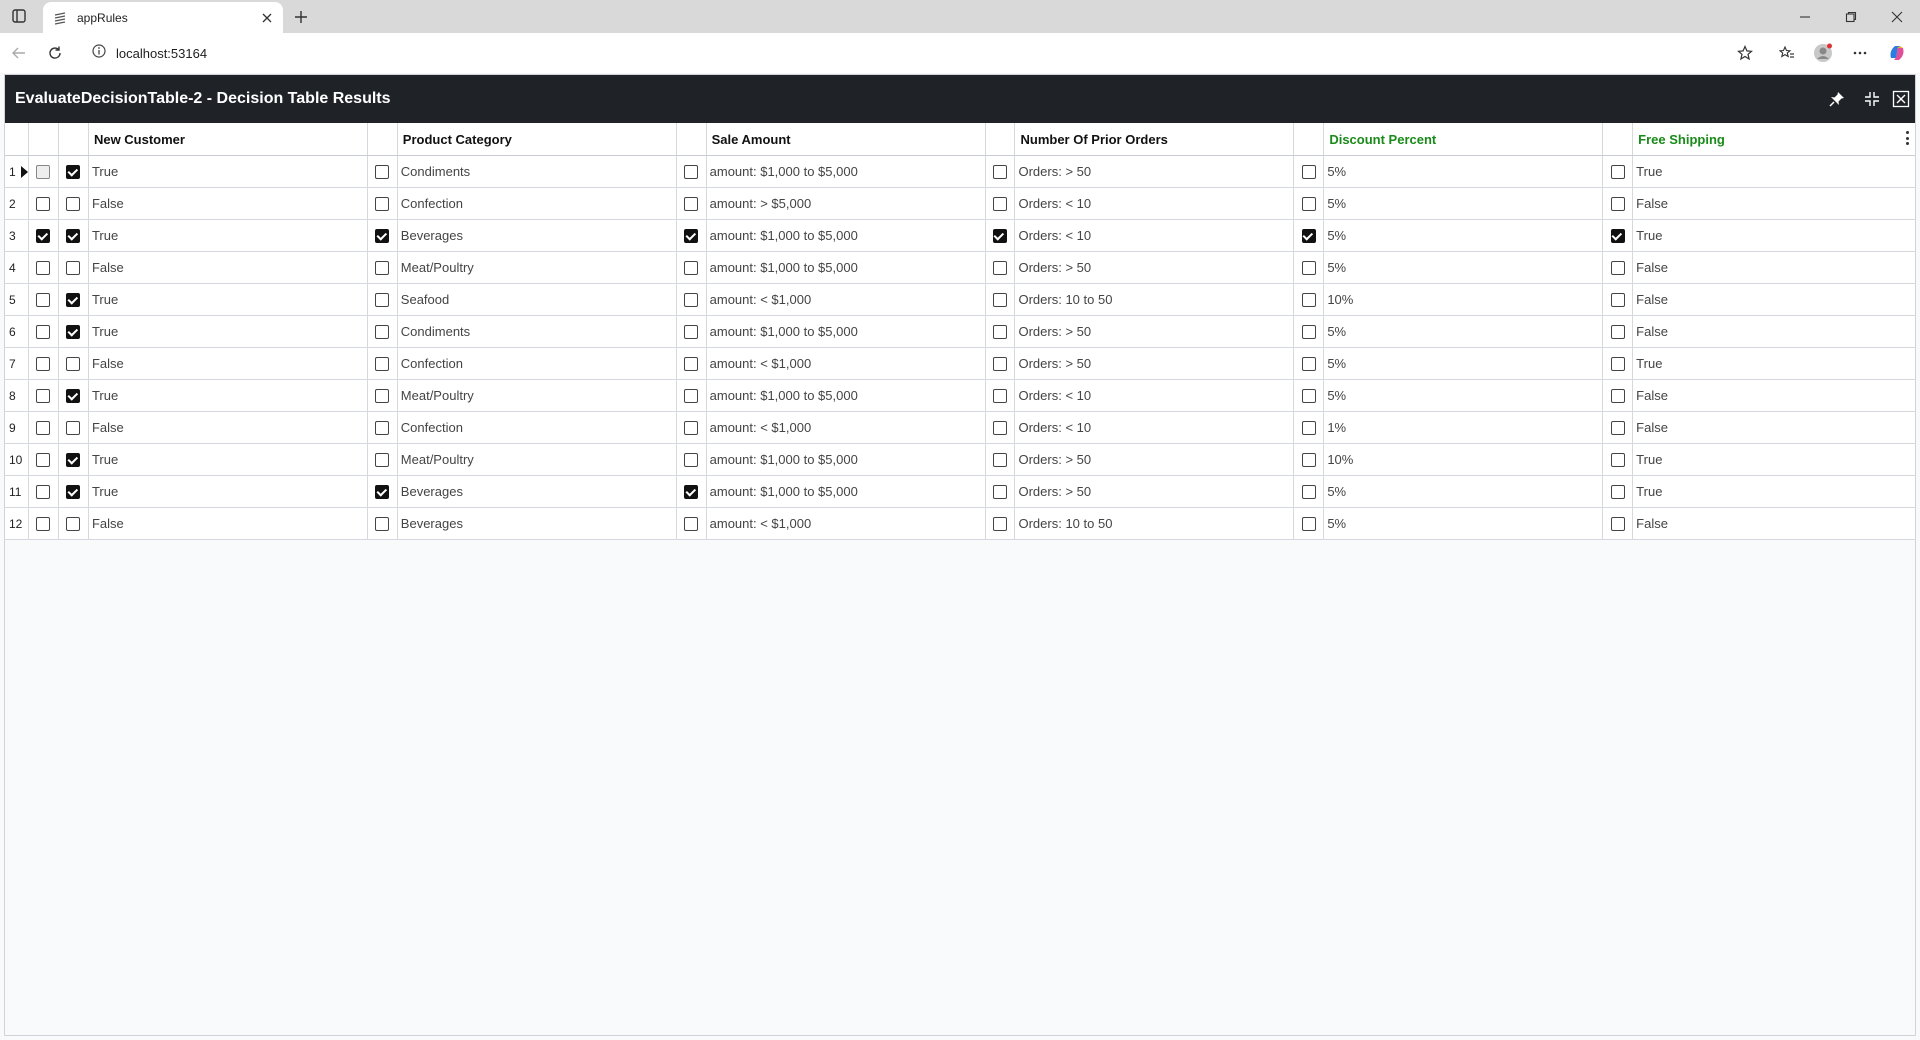 Image resolution: width=1920 pixels, height=1040 pixels. I want to click on address-bar: localhost:53164, so click(920, 53).